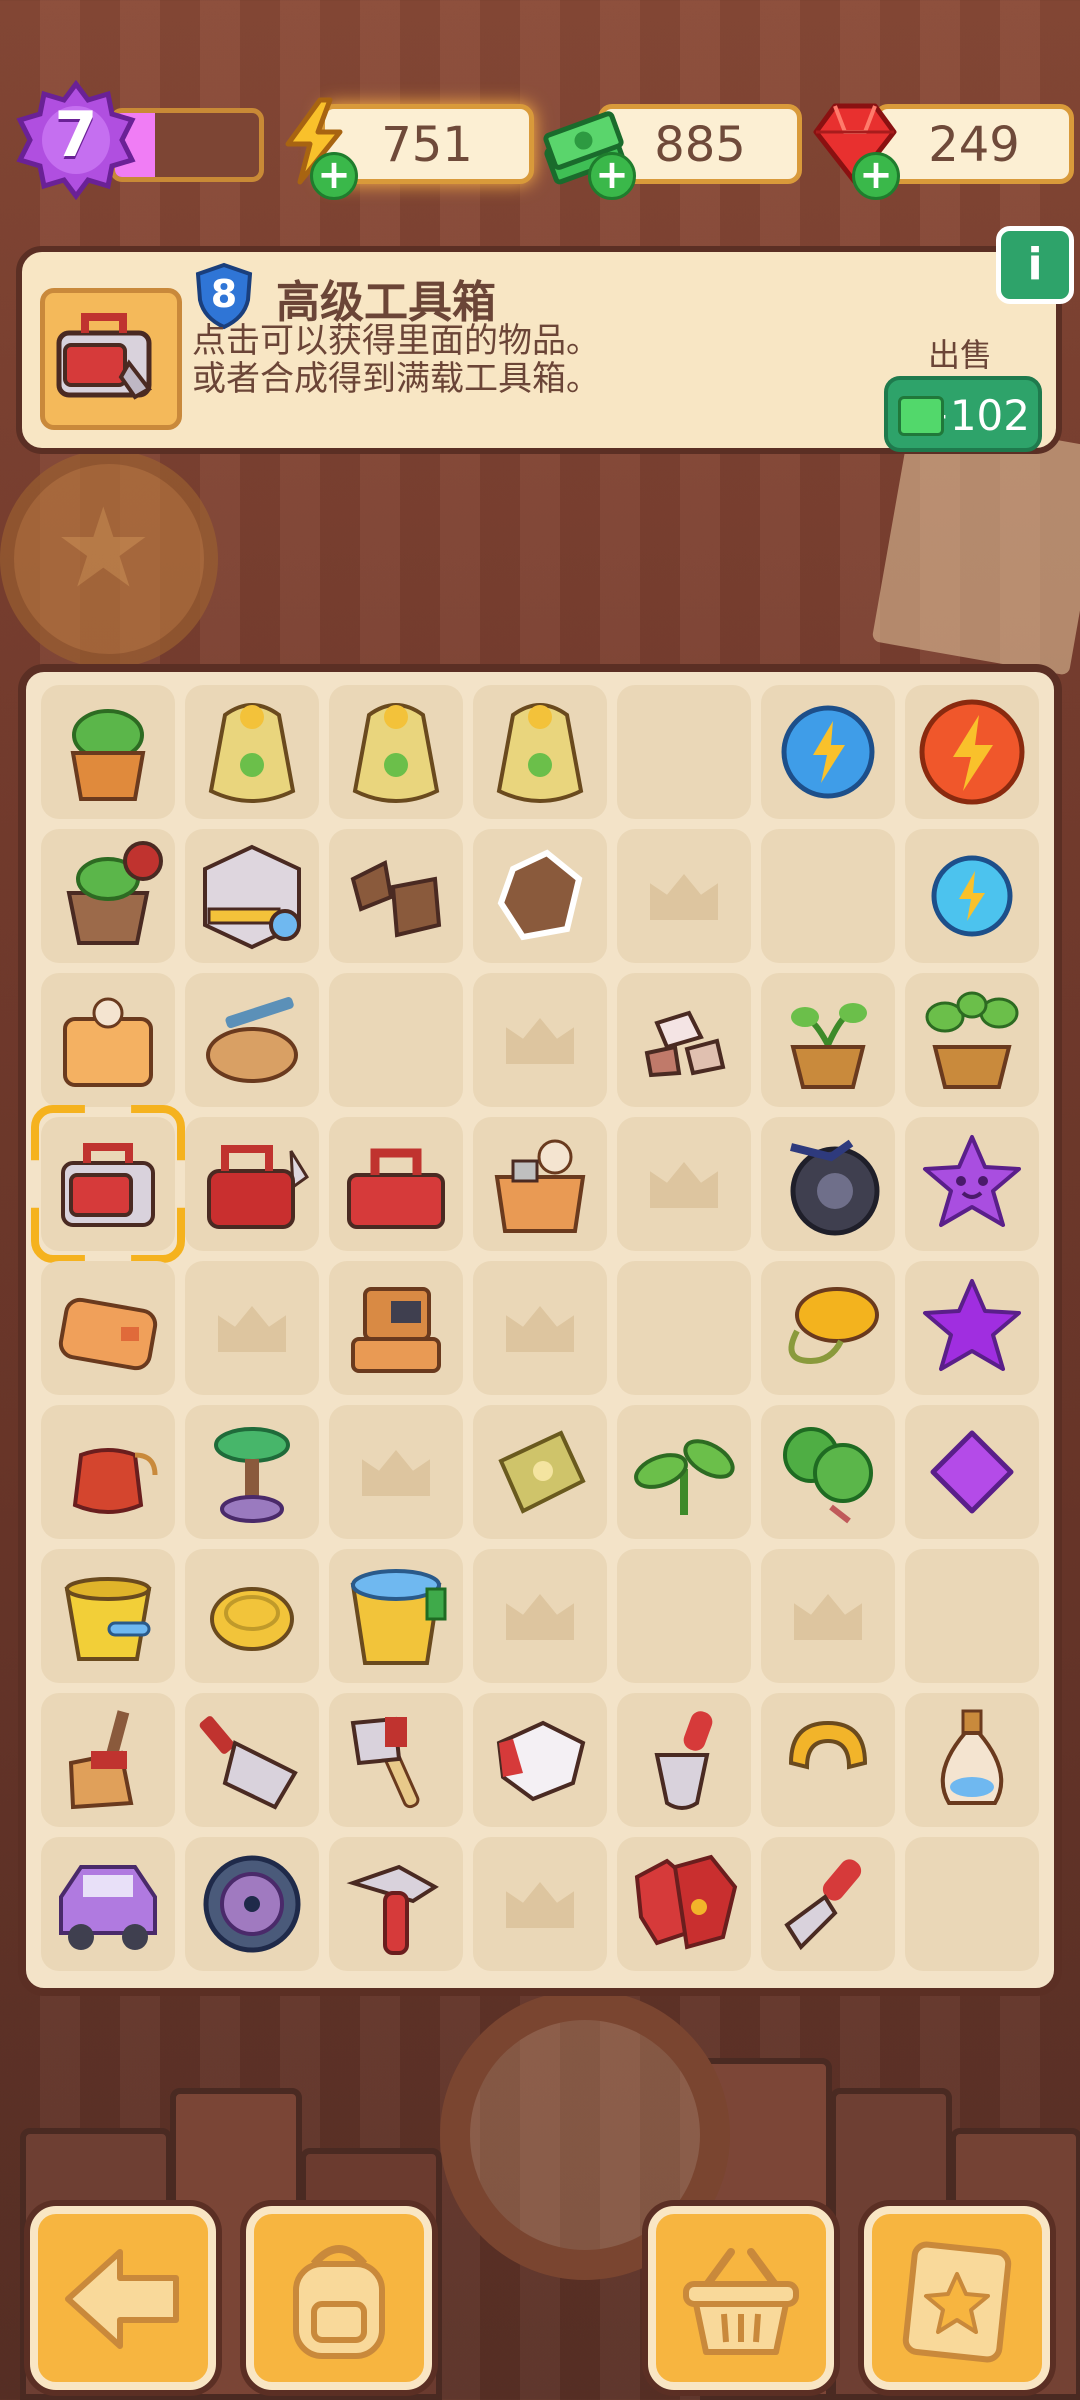 This screenshot has height=2400, width=1080. I want to click on bucket-full-icon, so click(398, 1617).